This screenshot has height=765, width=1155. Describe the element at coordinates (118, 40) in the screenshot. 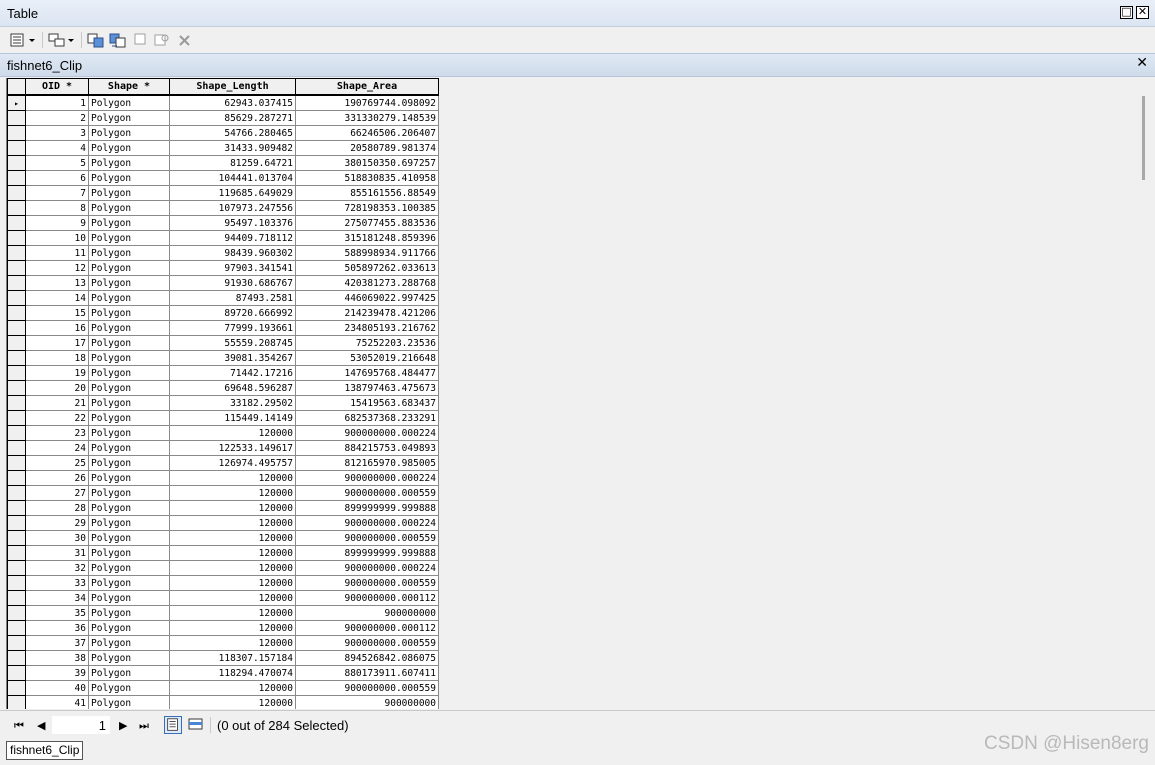

I see `switch-selection-icon` at that location.